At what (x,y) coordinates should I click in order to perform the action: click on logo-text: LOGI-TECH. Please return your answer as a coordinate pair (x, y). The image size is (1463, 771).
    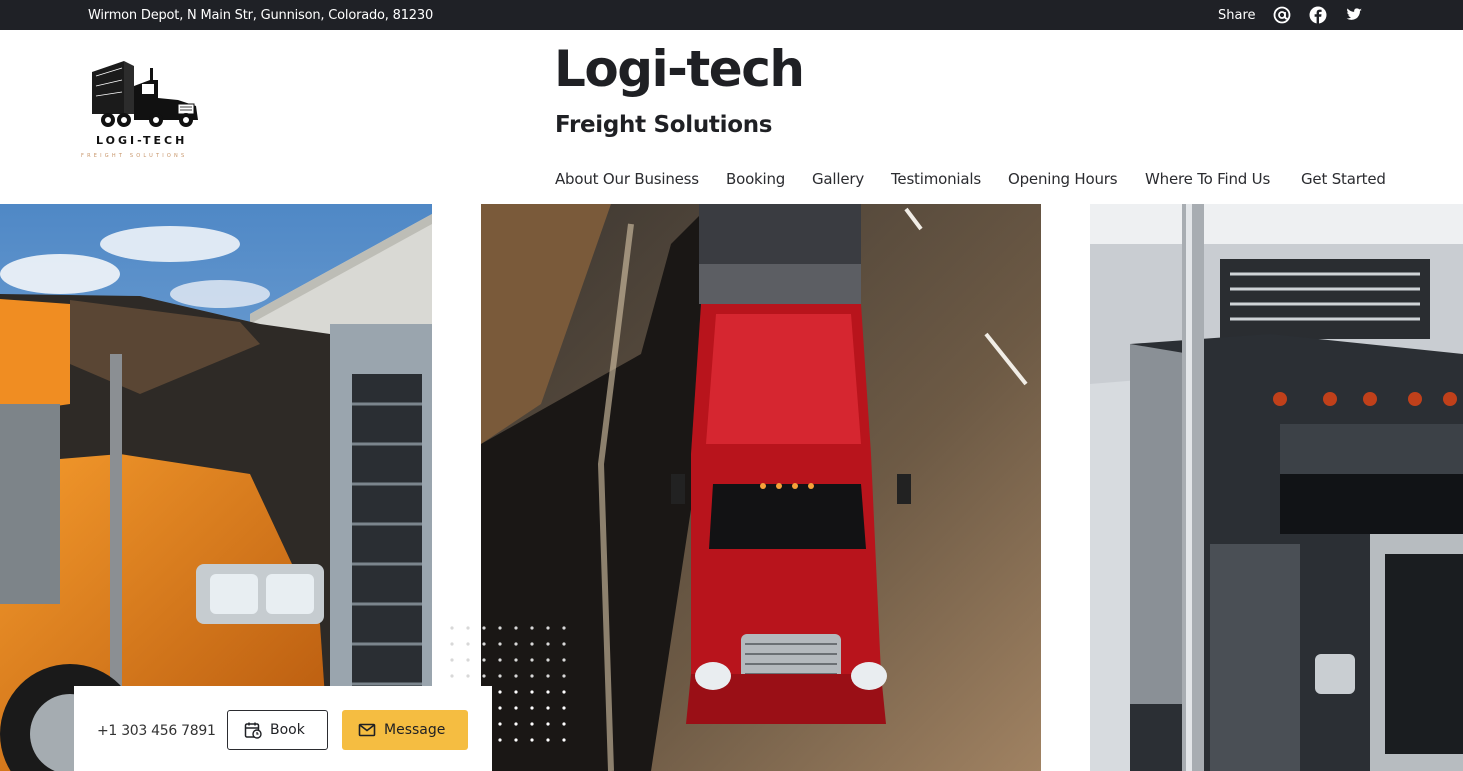
    Looking at the image, I should click on (142, 140).